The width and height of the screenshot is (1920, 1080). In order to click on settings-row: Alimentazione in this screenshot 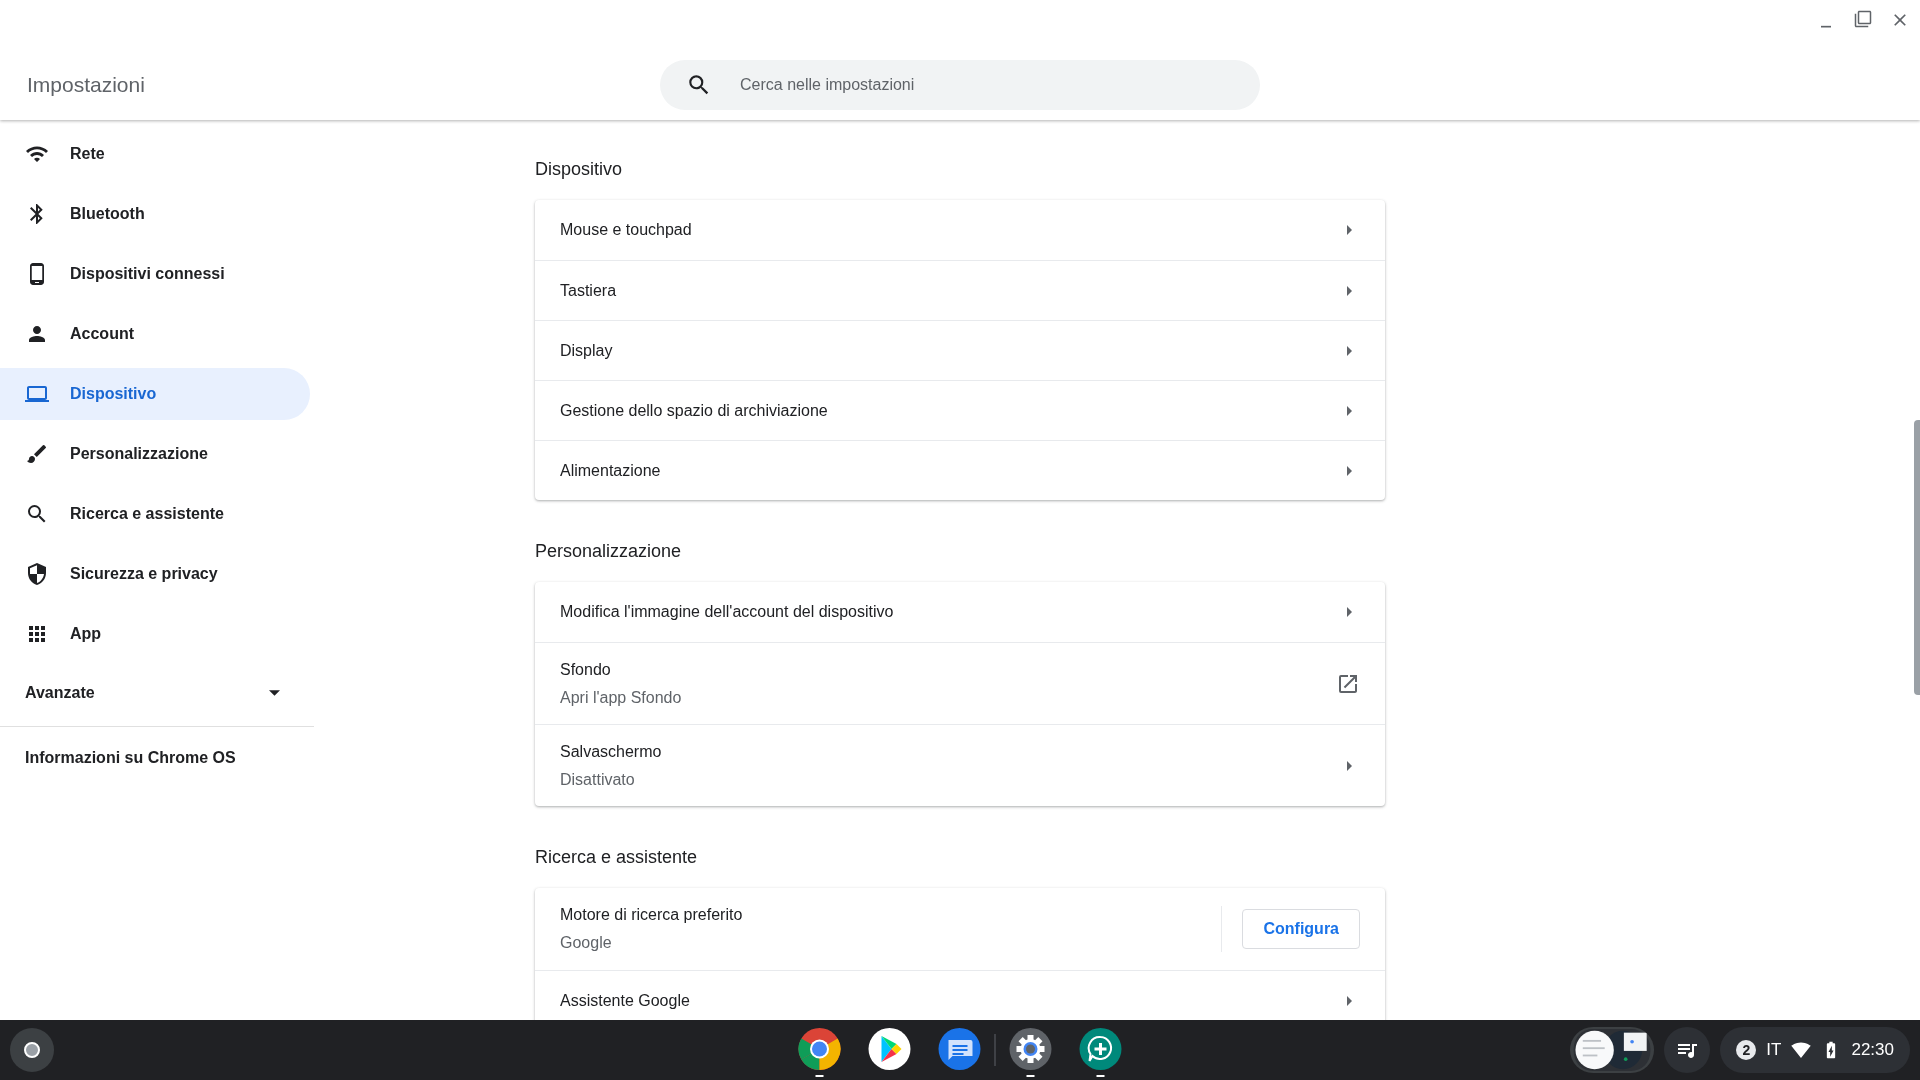, I will do `click(960, 470)`.